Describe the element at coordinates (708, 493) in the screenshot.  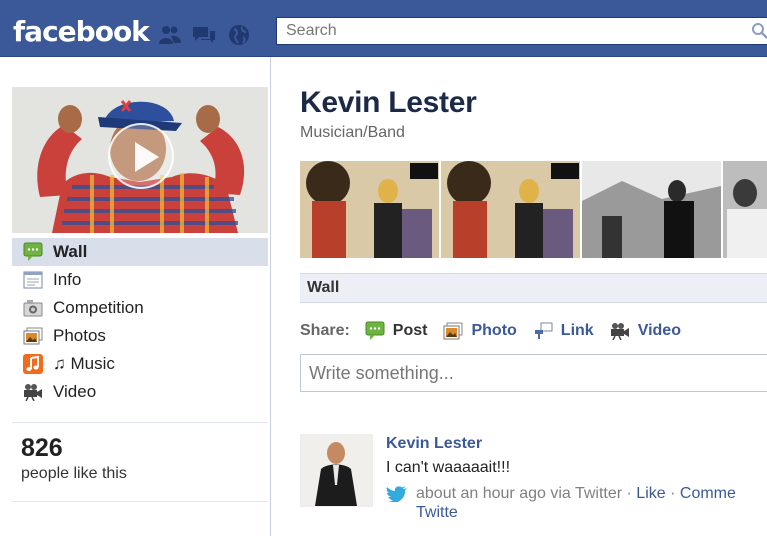
I see `comment-link: Comme` at that location.